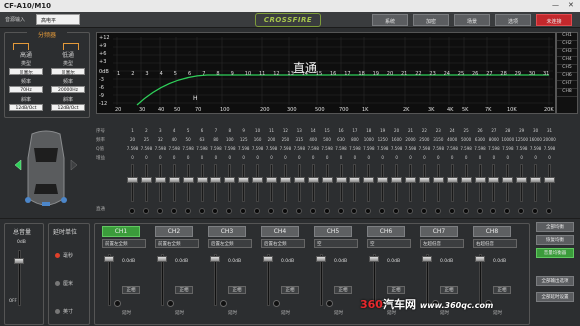 The width and height of the screenshot is (580, 326). I want to click on connection-status-button: 未连接, so click(554, 20).